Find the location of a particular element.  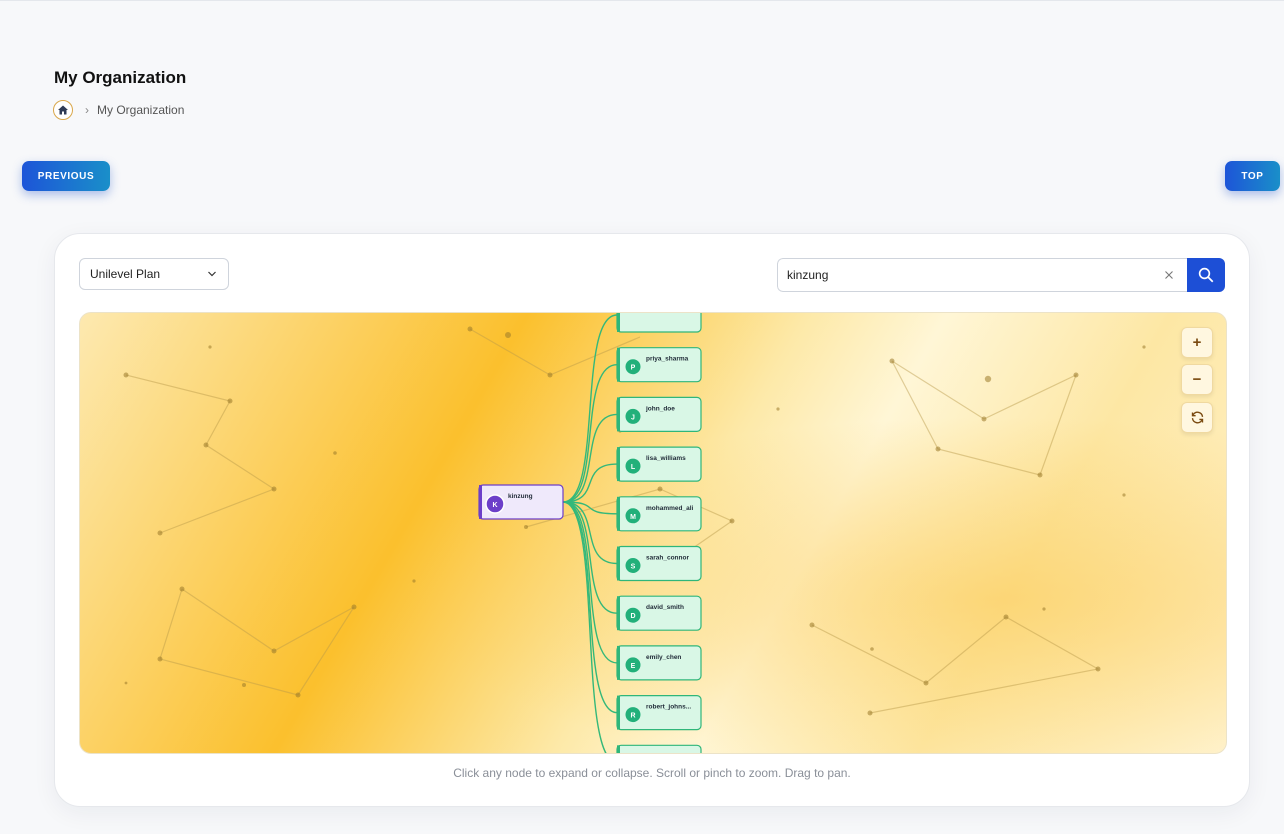

top-divider is located at coordinates (642, 0).